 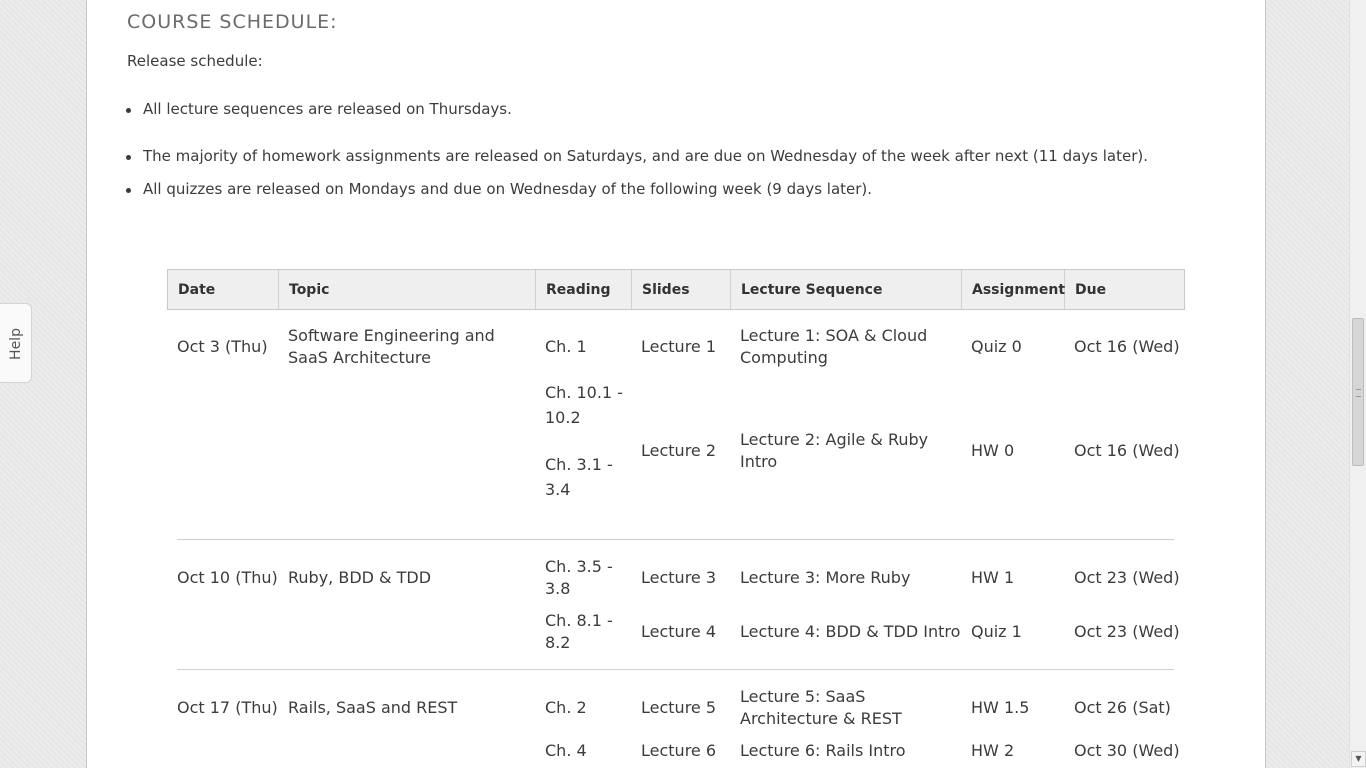 What do you see at coordinates (992, 751) in the screenshot?
I see `assignment-link: HW 2` at bounding box center [992, 751].